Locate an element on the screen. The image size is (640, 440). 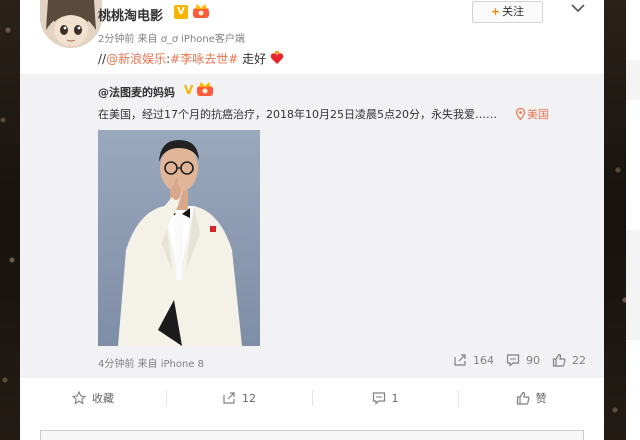
favorite-label: 收藏 is located at coordinates (103, 398).